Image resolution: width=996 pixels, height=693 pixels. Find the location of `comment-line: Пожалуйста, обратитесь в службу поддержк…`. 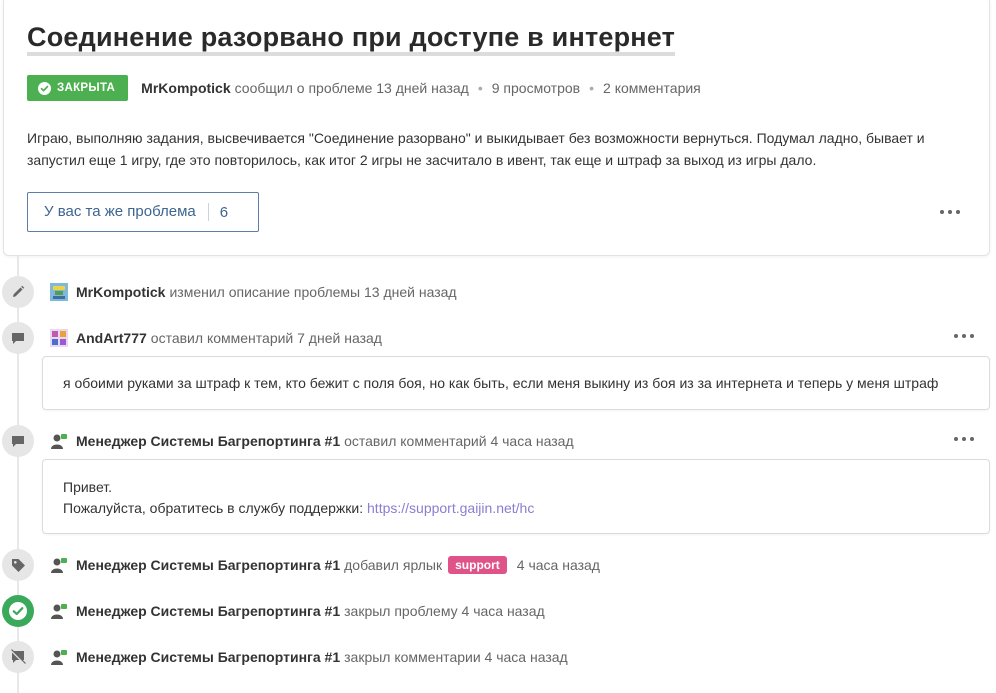

comment-line: Пожалуйста, обратитесь в службу поддержк… is located at coordinates (516, 508).